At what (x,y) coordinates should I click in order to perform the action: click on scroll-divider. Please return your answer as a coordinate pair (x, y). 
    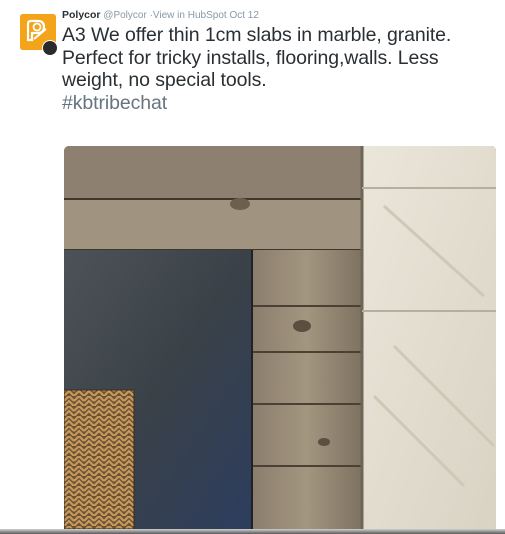
    Looking at the image, I should click on (252, 531).